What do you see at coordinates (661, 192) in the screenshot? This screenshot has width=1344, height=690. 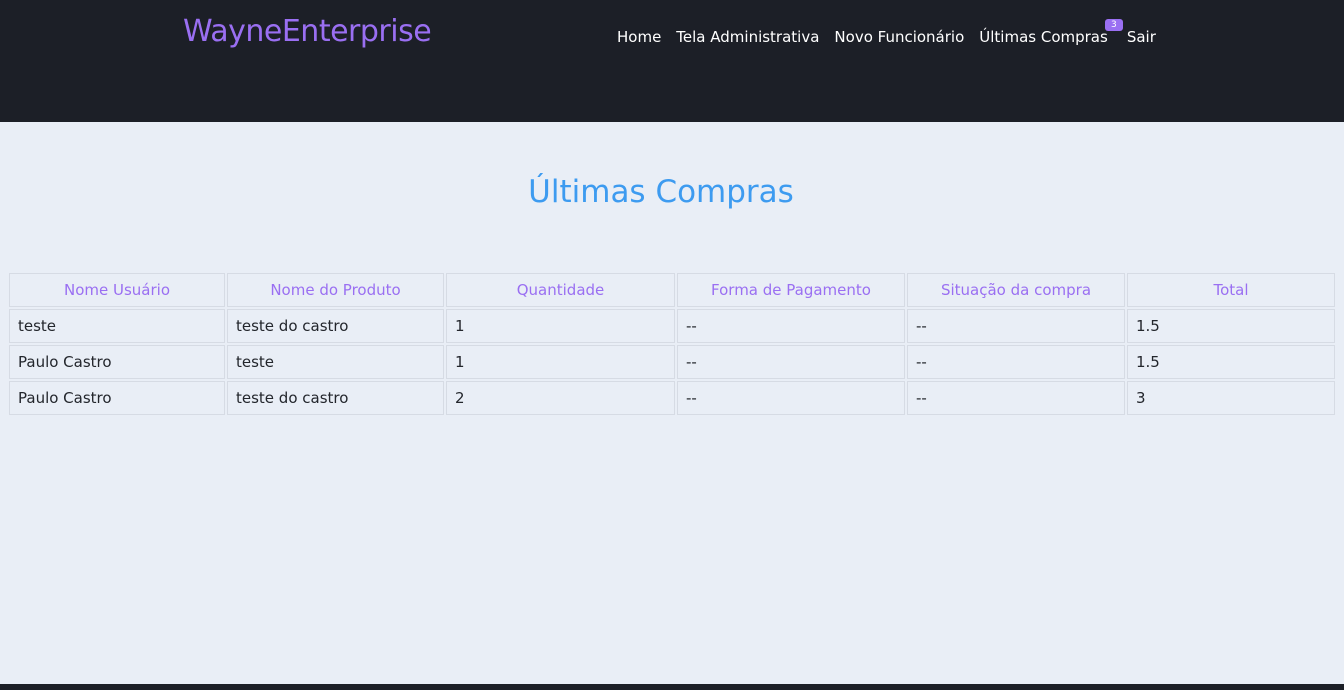 I see `page-title: Últimas Compras` at bounding box center [661, 192].